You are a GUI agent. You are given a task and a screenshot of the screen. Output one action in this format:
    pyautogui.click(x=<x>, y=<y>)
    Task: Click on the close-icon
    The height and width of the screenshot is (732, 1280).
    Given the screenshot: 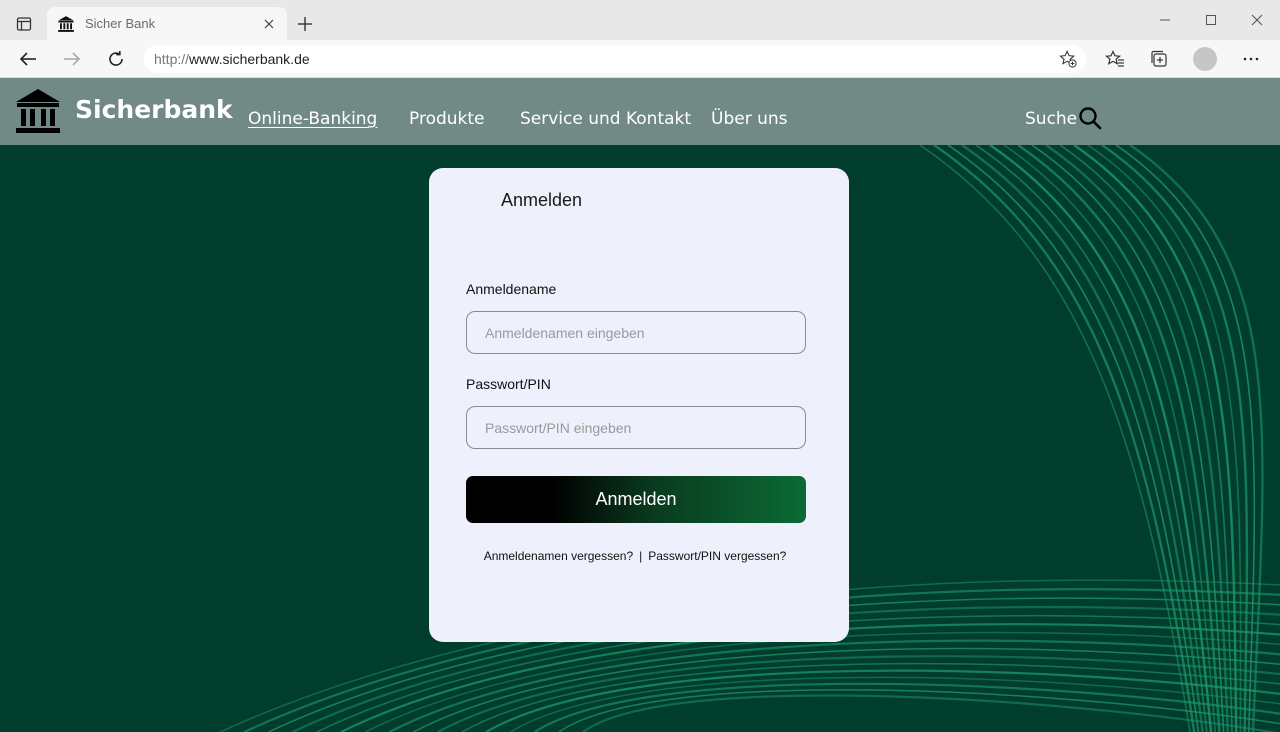 What is the action you would take?
    pyautogui.click(x=269, y=24)
    